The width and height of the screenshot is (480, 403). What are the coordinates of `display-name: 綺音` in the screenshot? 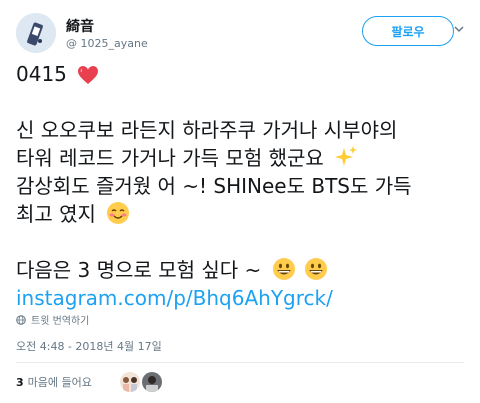 It's located at (80, 26).